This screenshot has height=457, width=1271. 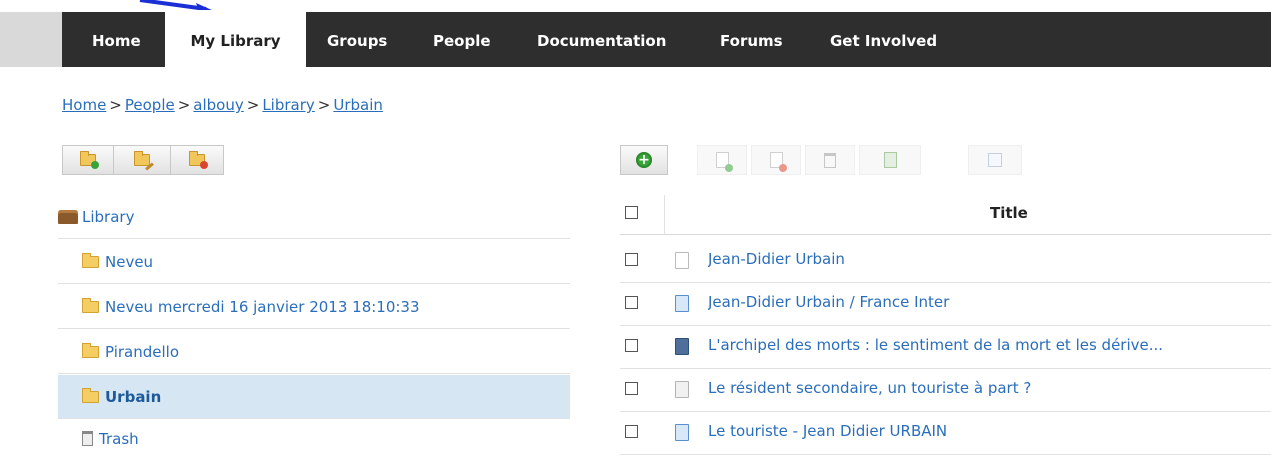 I want to click on table-row: Jean-Didier Urbain, so click(x=945, y=261).